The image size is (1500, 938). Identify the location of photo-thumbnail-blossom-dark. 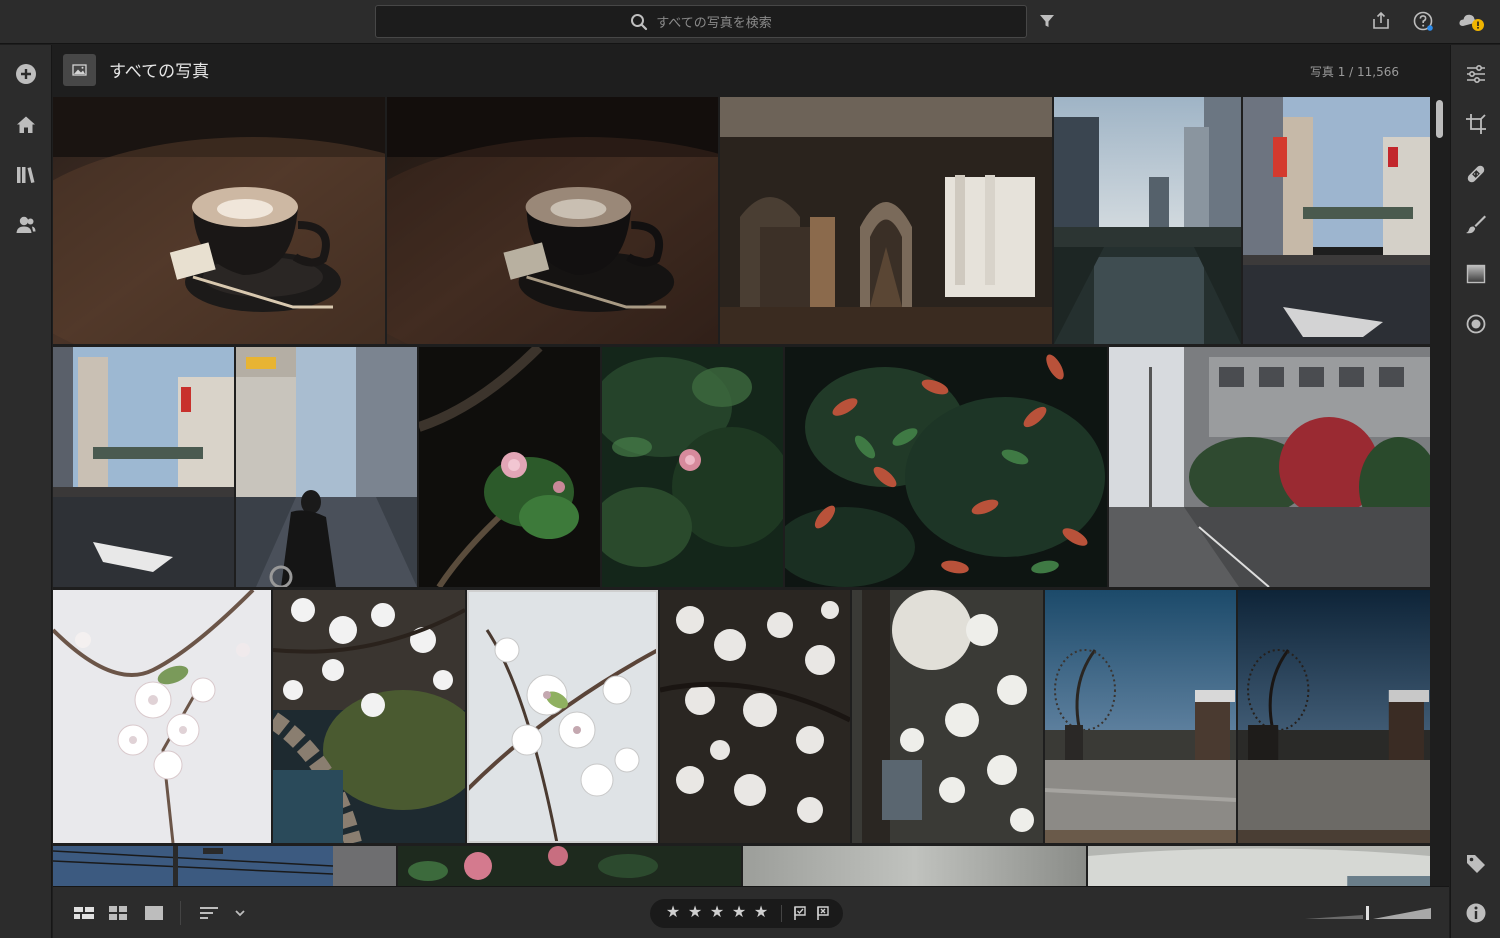
(755, 716).